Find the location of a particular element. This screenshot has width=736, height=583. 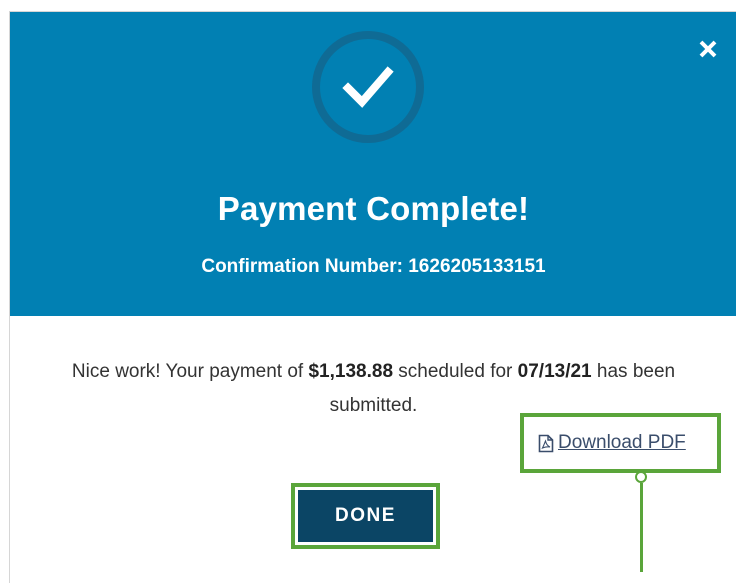

message-text: scheduled for is located at coordinates (455, 371).